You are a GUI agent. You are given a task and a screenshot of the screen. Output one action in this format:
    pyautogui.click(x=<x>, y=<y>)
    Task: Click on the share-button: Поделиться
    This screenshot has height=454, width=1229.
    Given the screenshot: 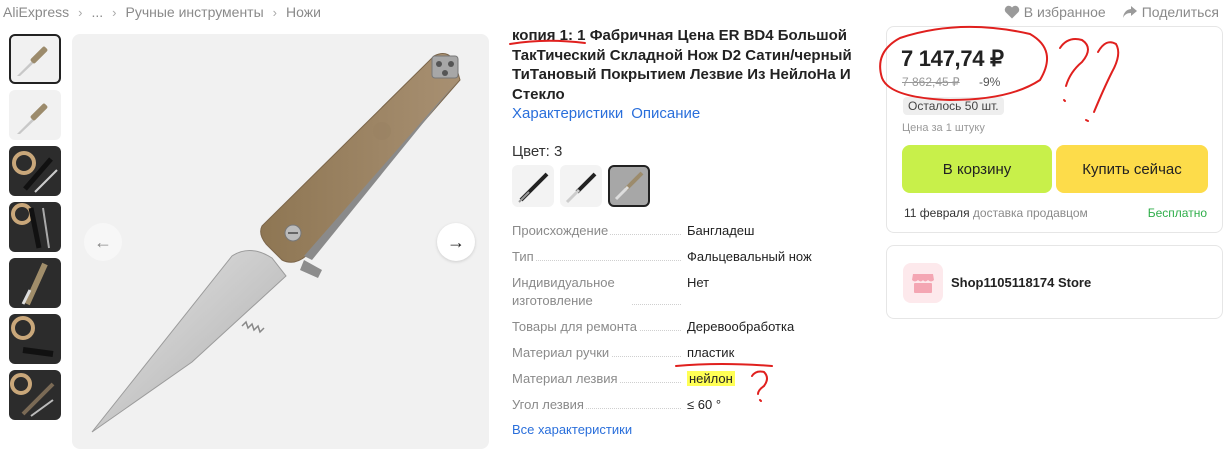 What is the action you would take?
    pyautogui.click(x=1170, y=12)
    